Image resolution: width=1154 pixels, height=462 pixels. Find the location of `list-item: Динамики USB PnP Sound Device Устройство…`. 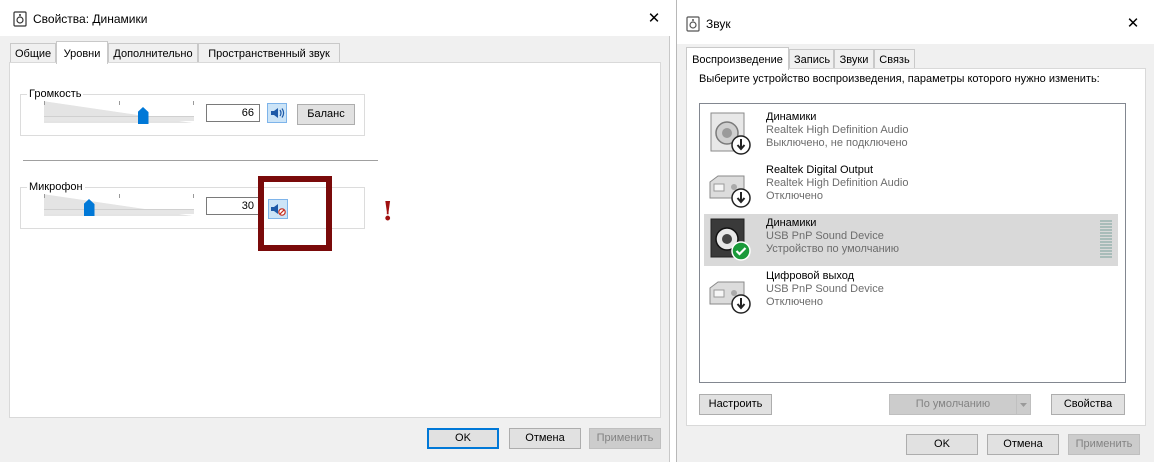

list-item: Динамики USB PnP Sound Device Устройство… is located at coordinates (911, 240).